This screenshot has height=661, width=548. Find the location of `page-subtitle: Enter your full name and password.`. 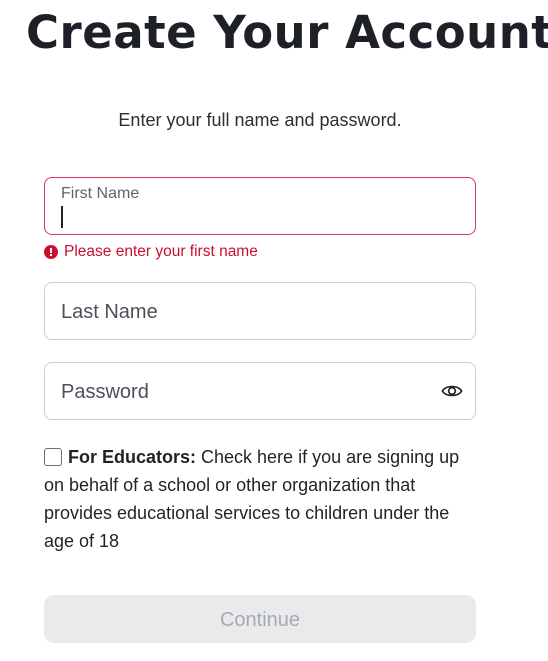

page-subtitle: Enter your full name and password. is located at coordinates (260, 120).